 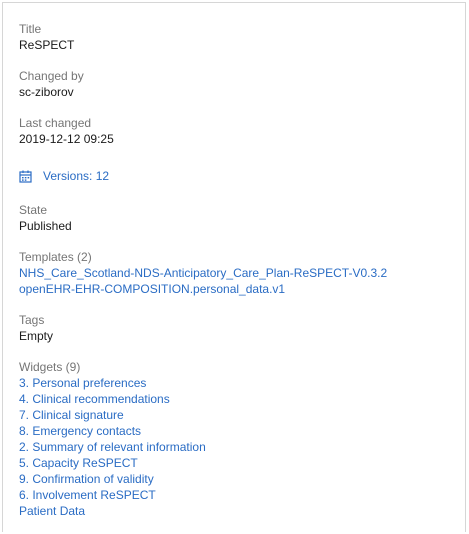 What do you see at coordinates (238, 495) in the screenshot?
I see `widget-link: 6. Involvement ReSPECT` at bounding box center [238, 495].